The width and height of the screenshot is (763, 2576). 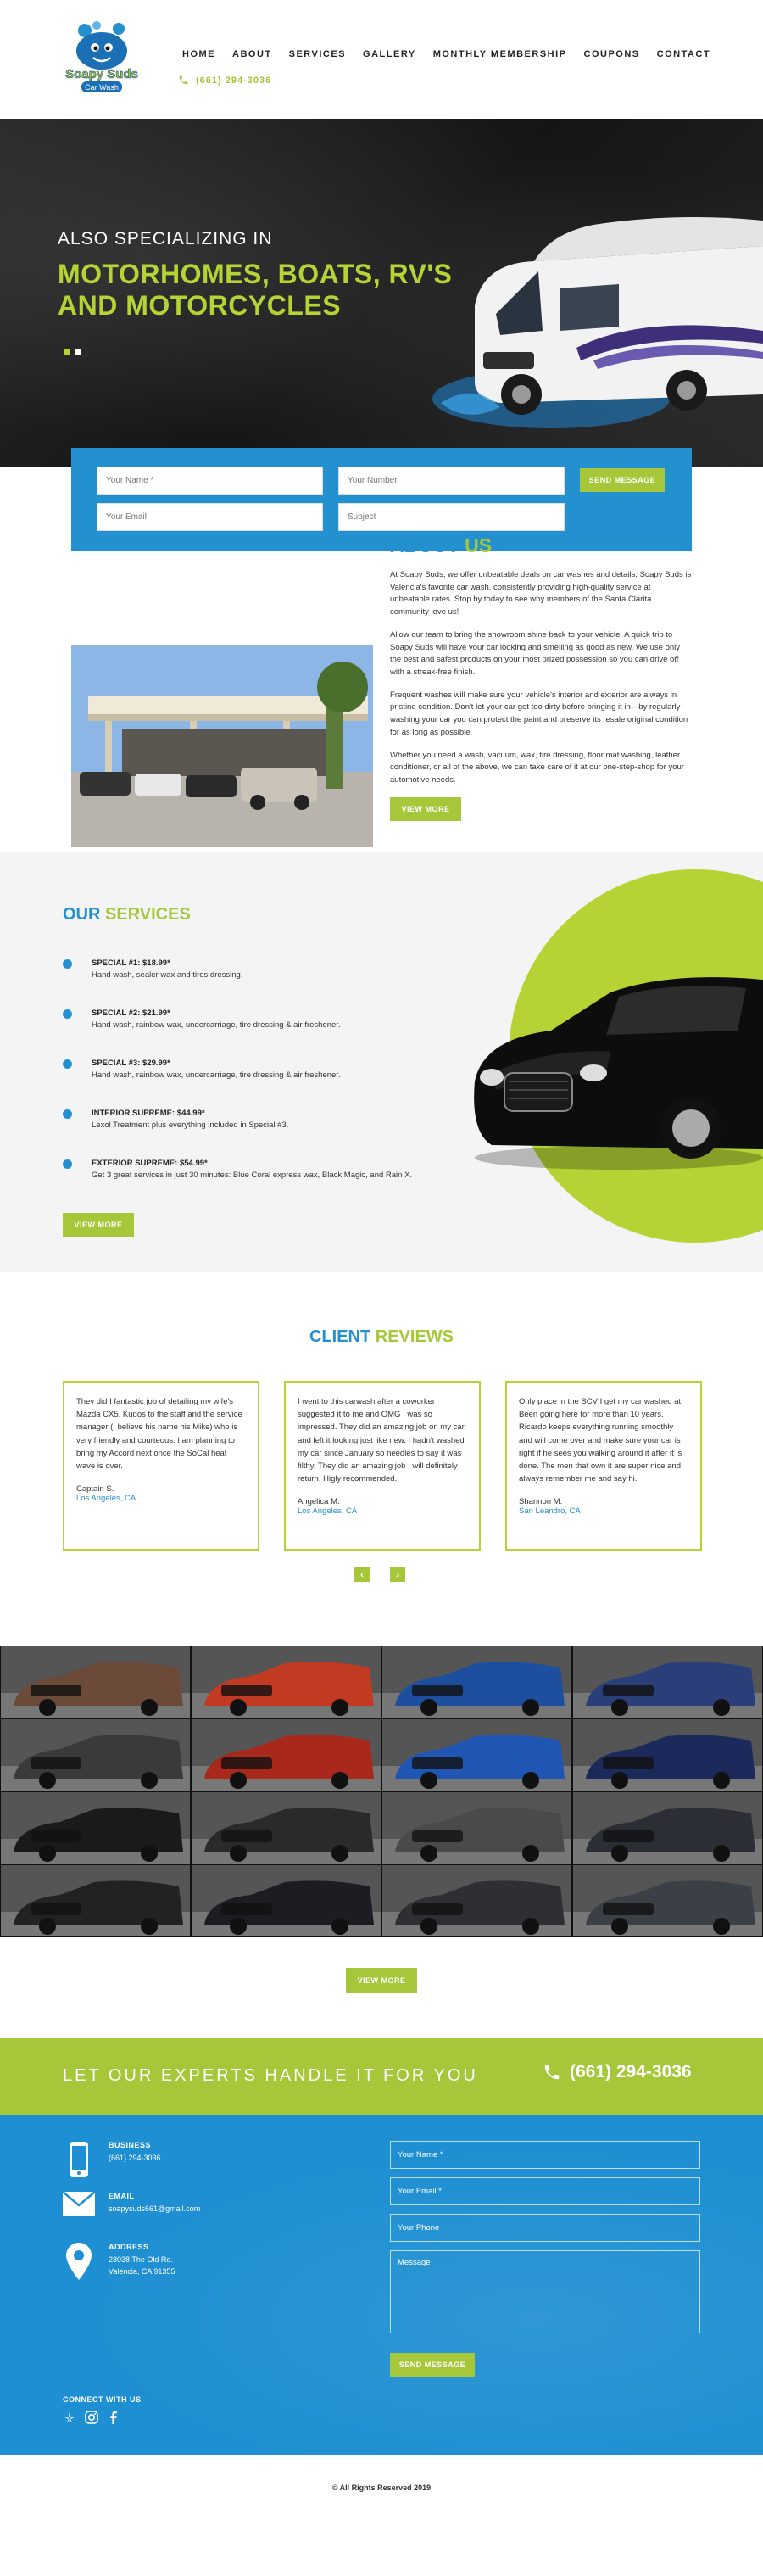 I want to click on about-heading-part2: US, so click(x=479, y=545).